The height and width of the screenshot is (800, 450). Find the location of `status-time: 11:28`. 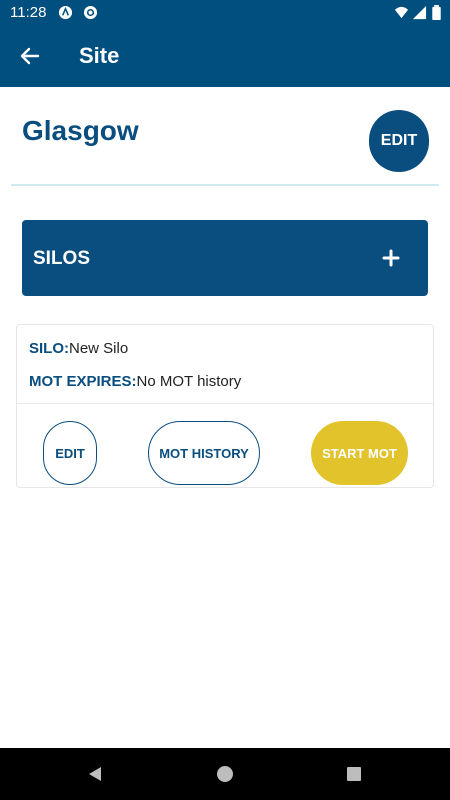

status-time: 11:28 is located at coordinates (28, 12).